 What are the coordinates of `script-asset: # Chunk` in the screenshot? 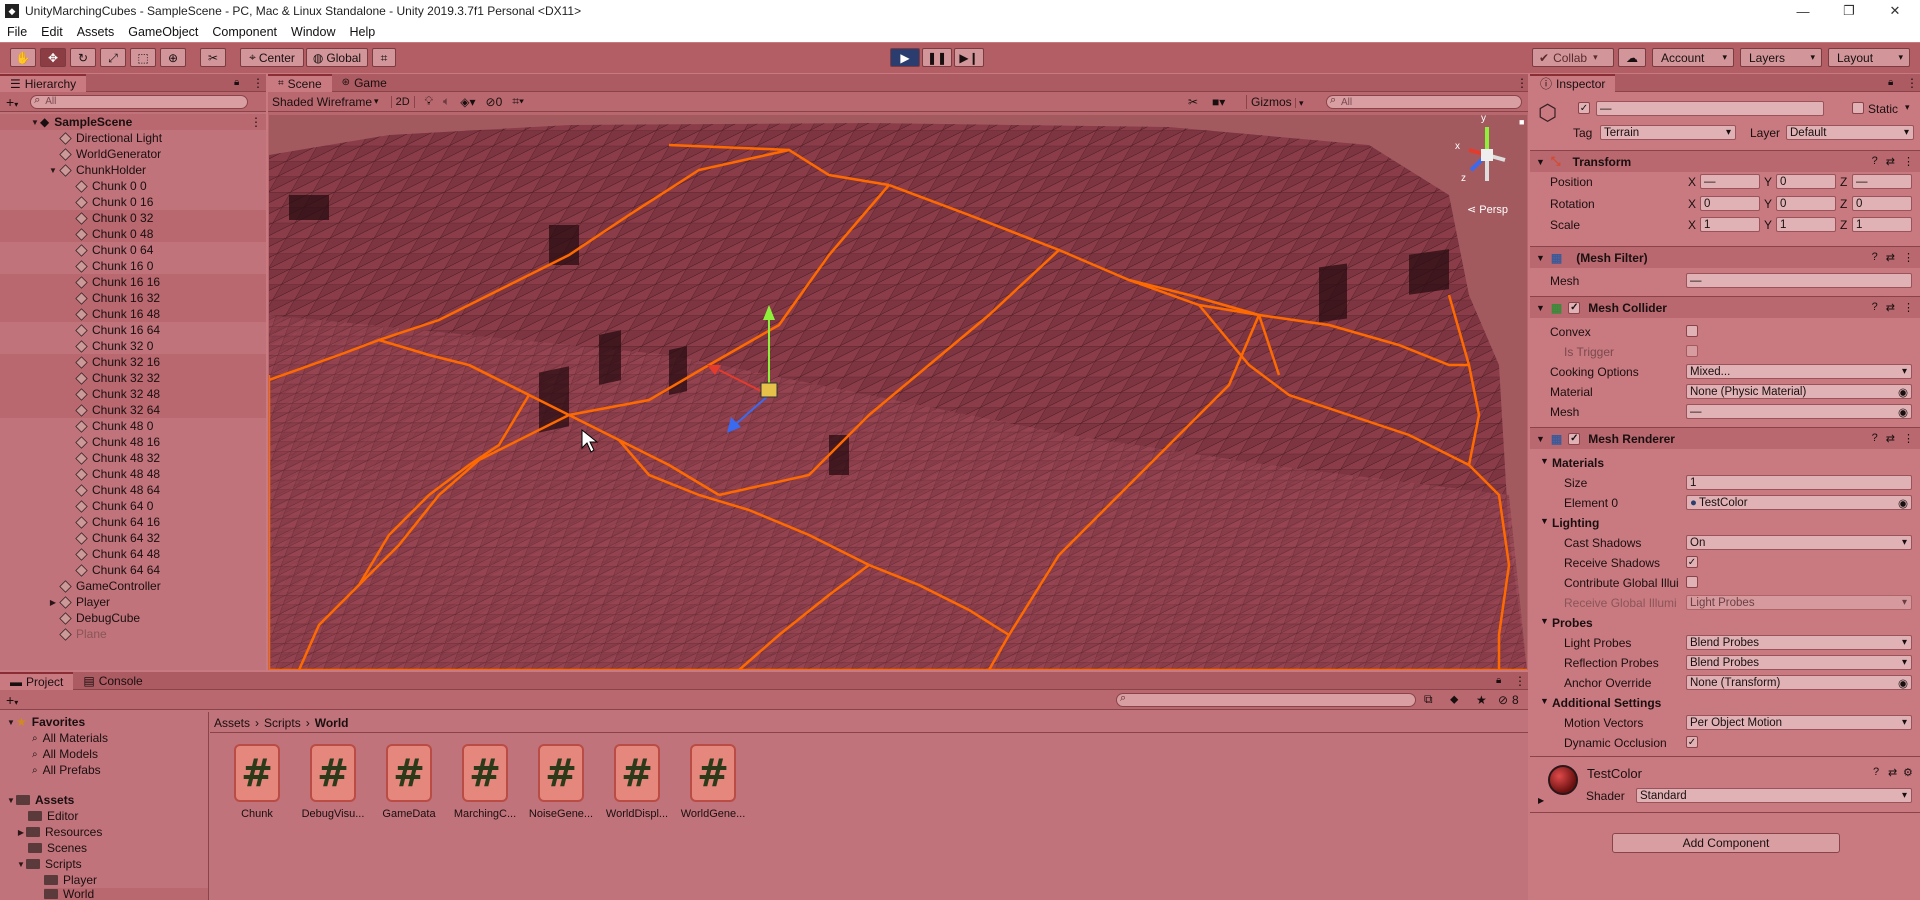 It's located at (257, 782).